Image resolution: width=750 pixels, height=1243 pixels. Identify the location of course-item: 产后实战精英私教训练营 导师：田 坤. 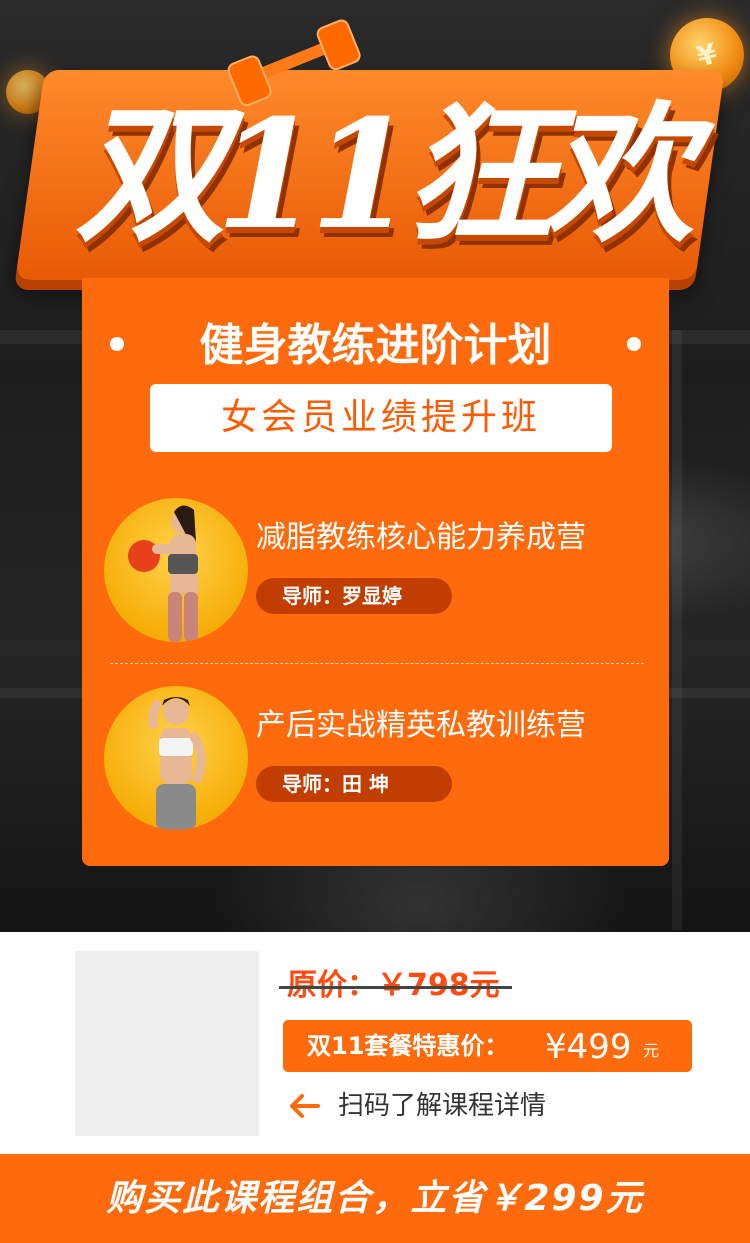
(384, 758).